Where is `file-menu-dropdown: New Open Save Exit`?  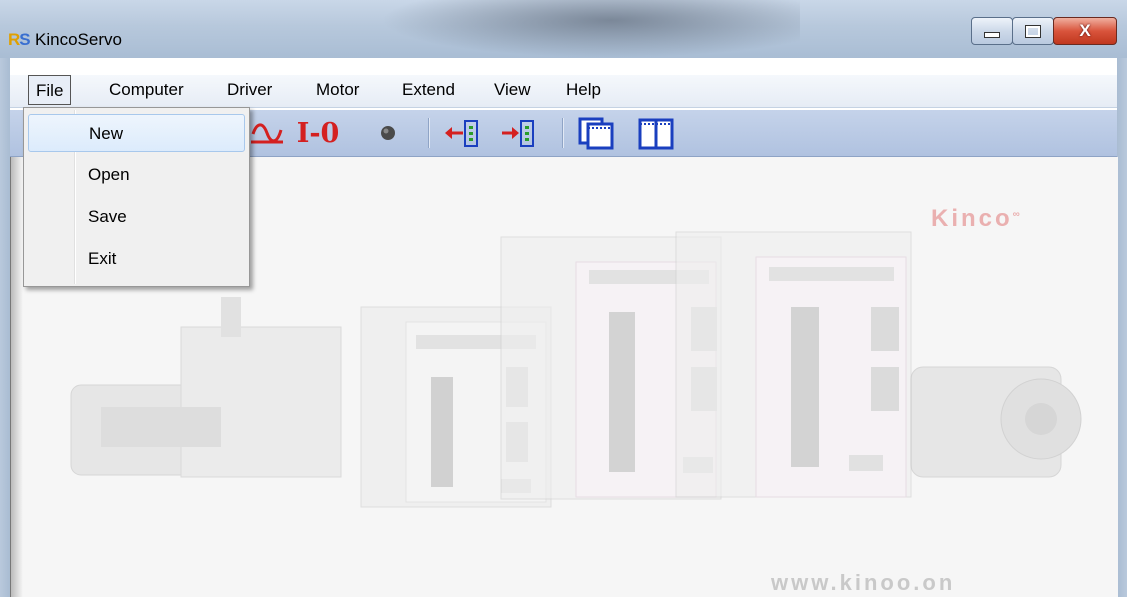 file-menu-dropdown: New Open Save Exit is located at coordinates (136, 197).